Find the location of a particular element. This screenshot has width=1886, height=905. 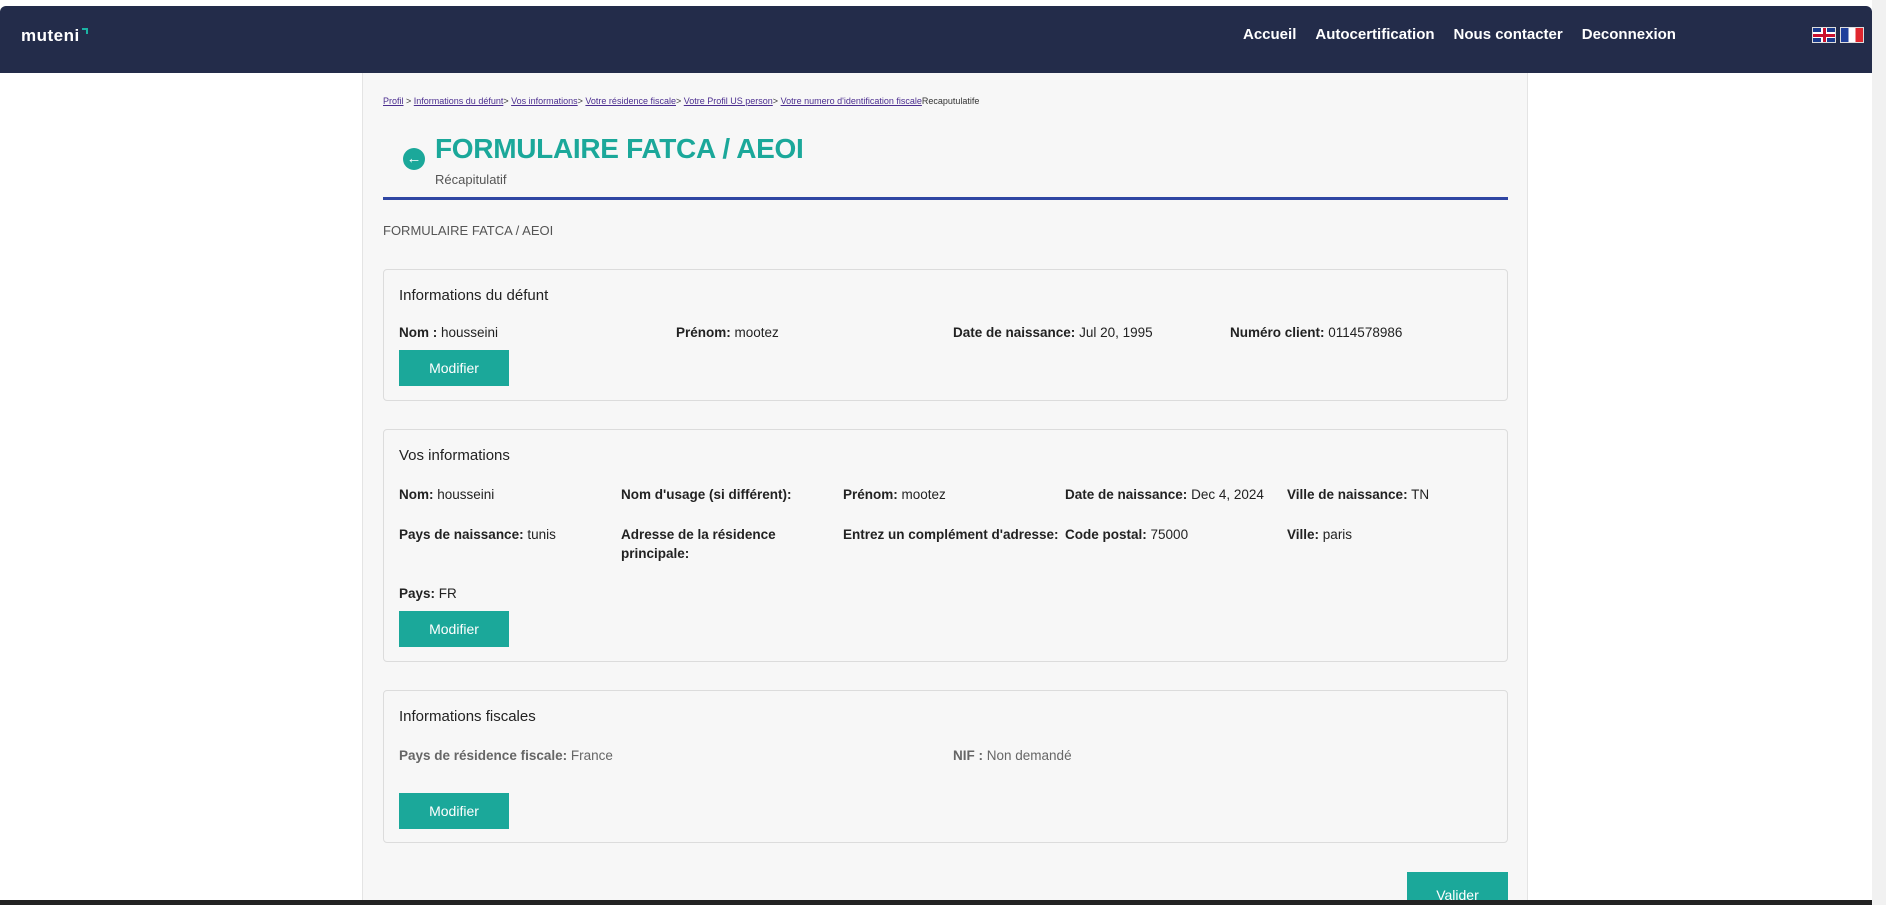

title-divider is located at coordinates (945, 198).